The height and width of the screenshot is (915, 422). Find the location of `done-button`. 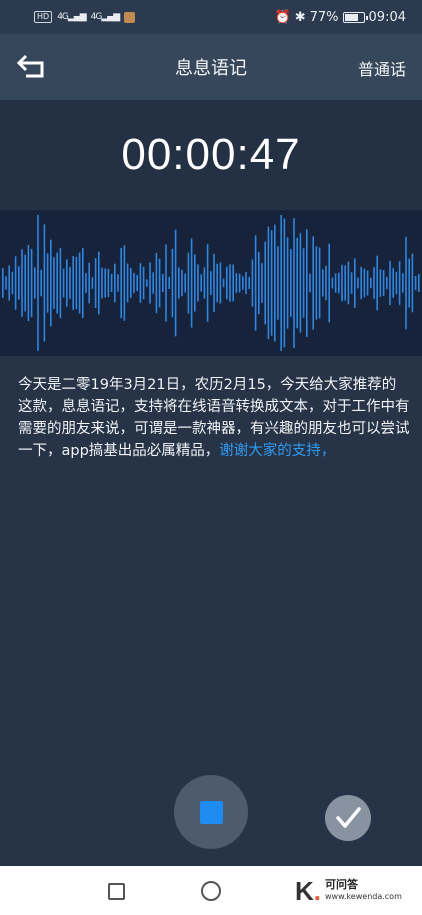

done-button is located at coordinates (348, 818).